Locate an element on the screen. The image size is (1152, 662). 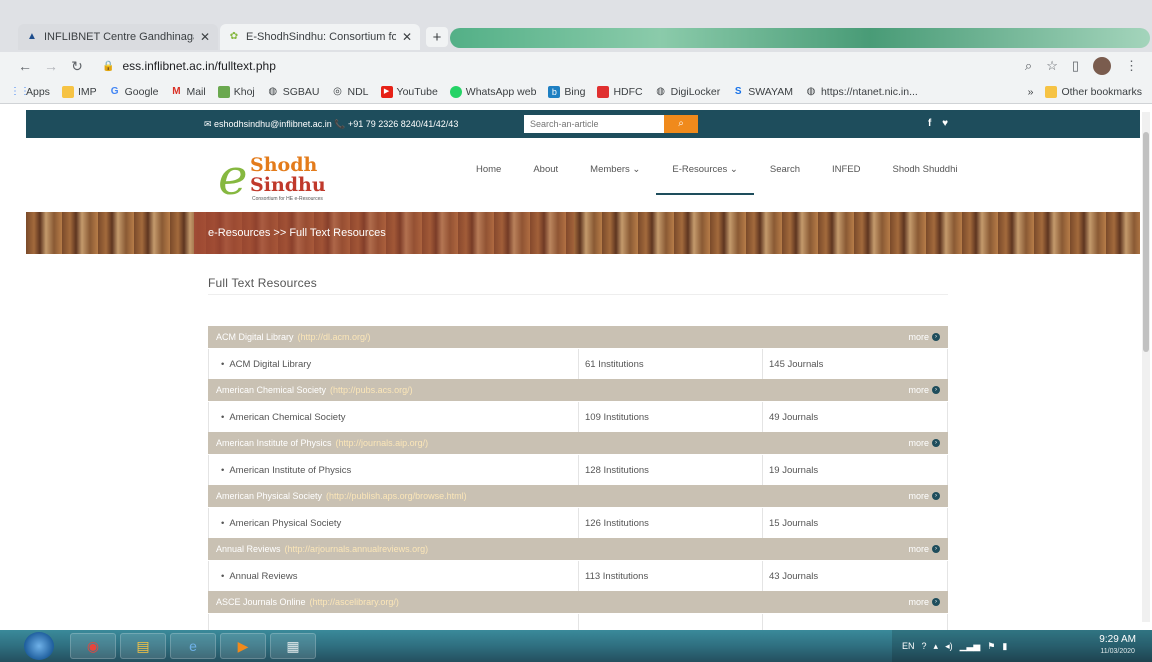
journals-count: 19 Journals is located at coordinates (794, 470).